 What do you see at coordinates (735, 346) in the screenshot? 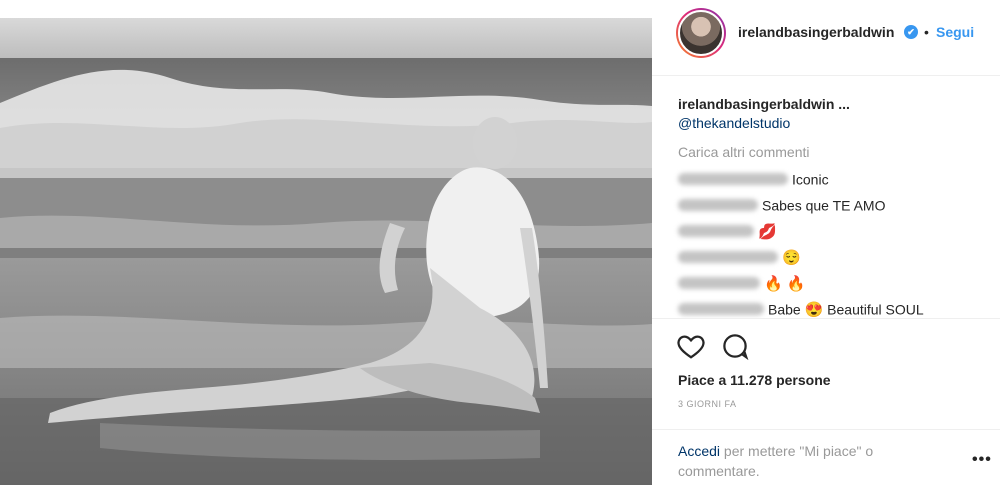
I see `comment-bubble-icon` at bounding box center [735, 346].